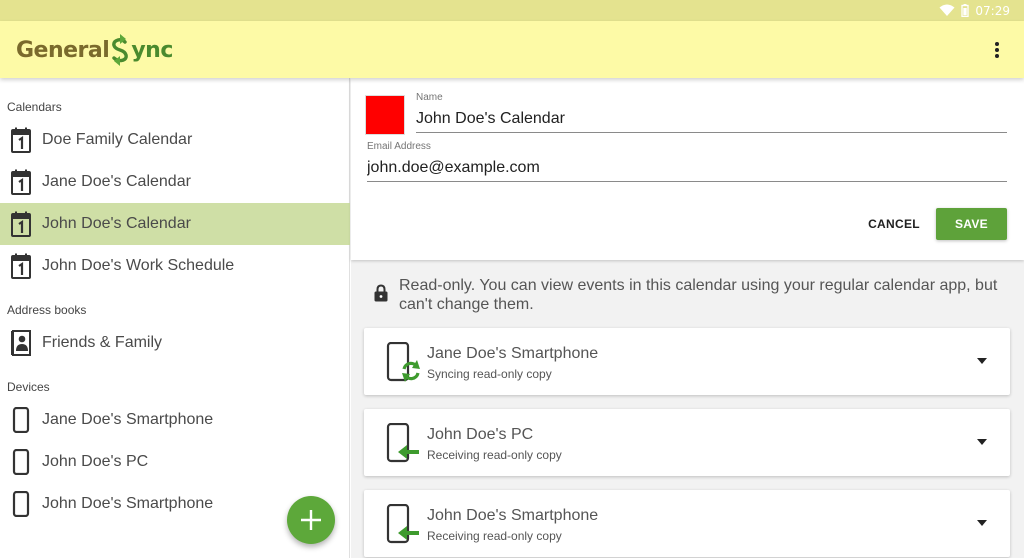  I want to click on plus-icon, so click(311, 520).